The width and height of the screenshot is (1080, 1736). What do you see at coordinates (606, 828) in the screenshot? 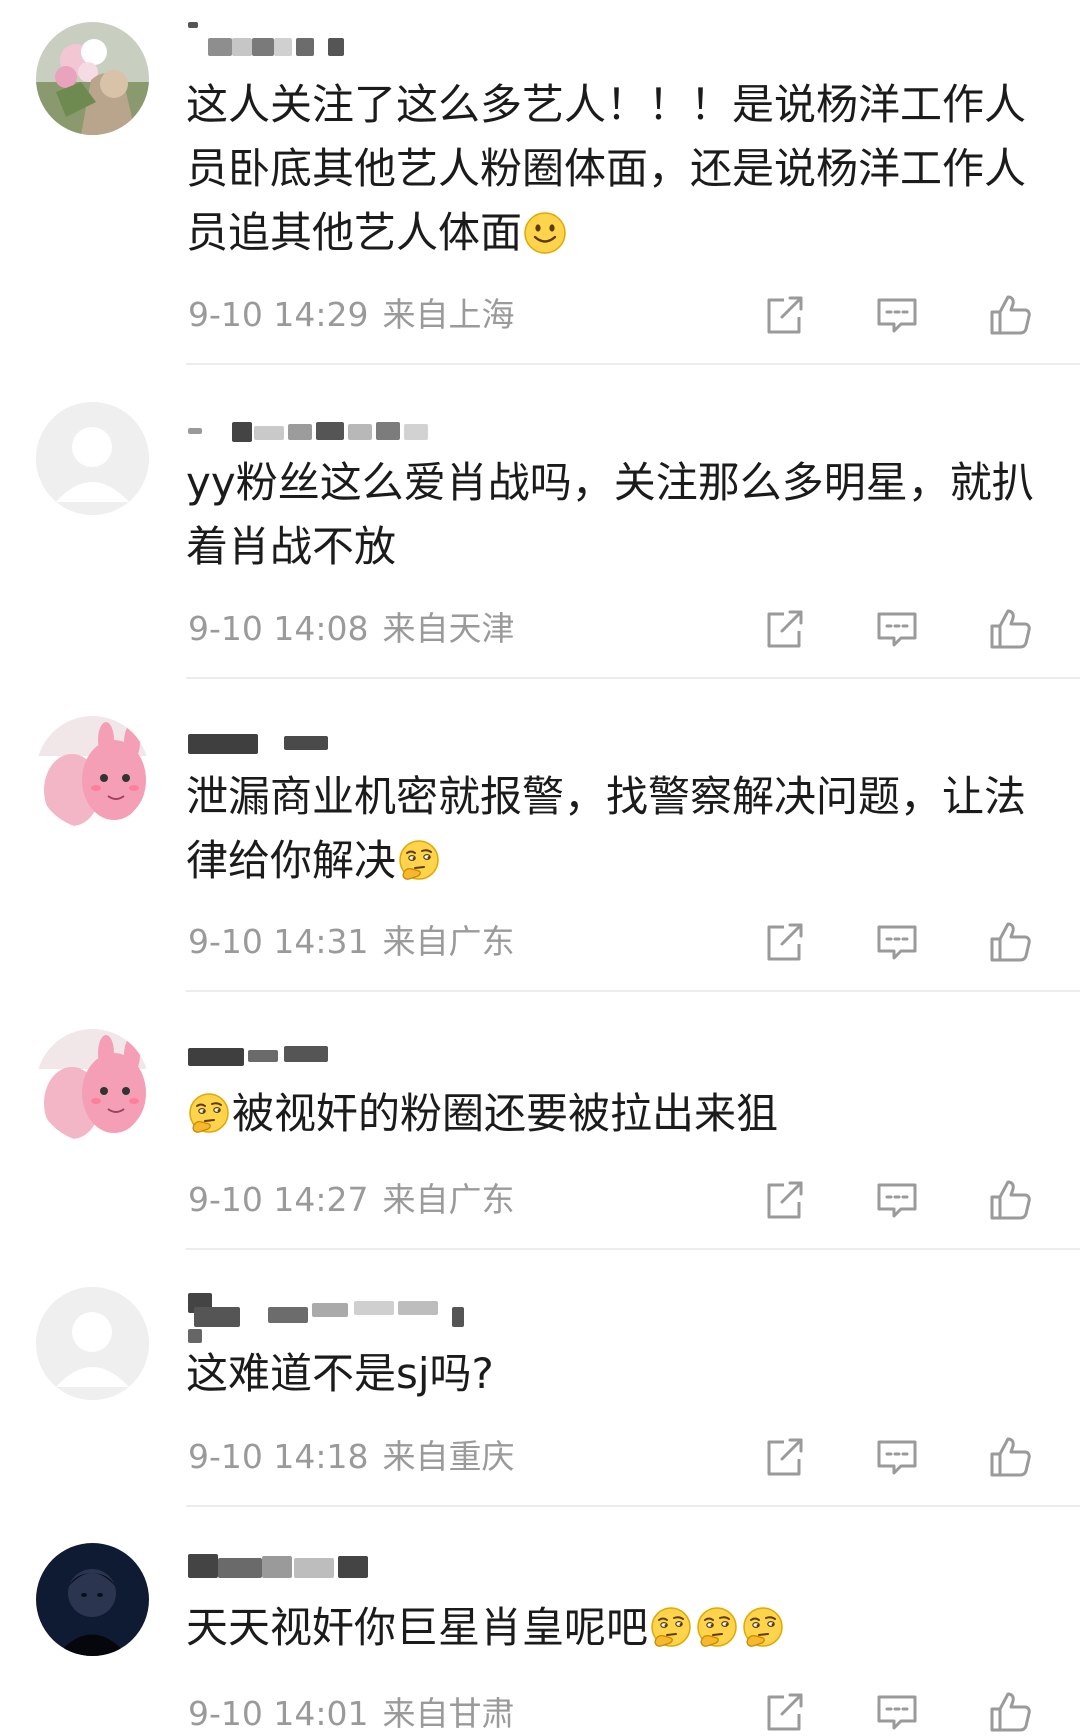
I see `comment-text: 泄漏商业机密就报警，找警察解决问题，让法律给你解决` at bounding box center [606, 828].